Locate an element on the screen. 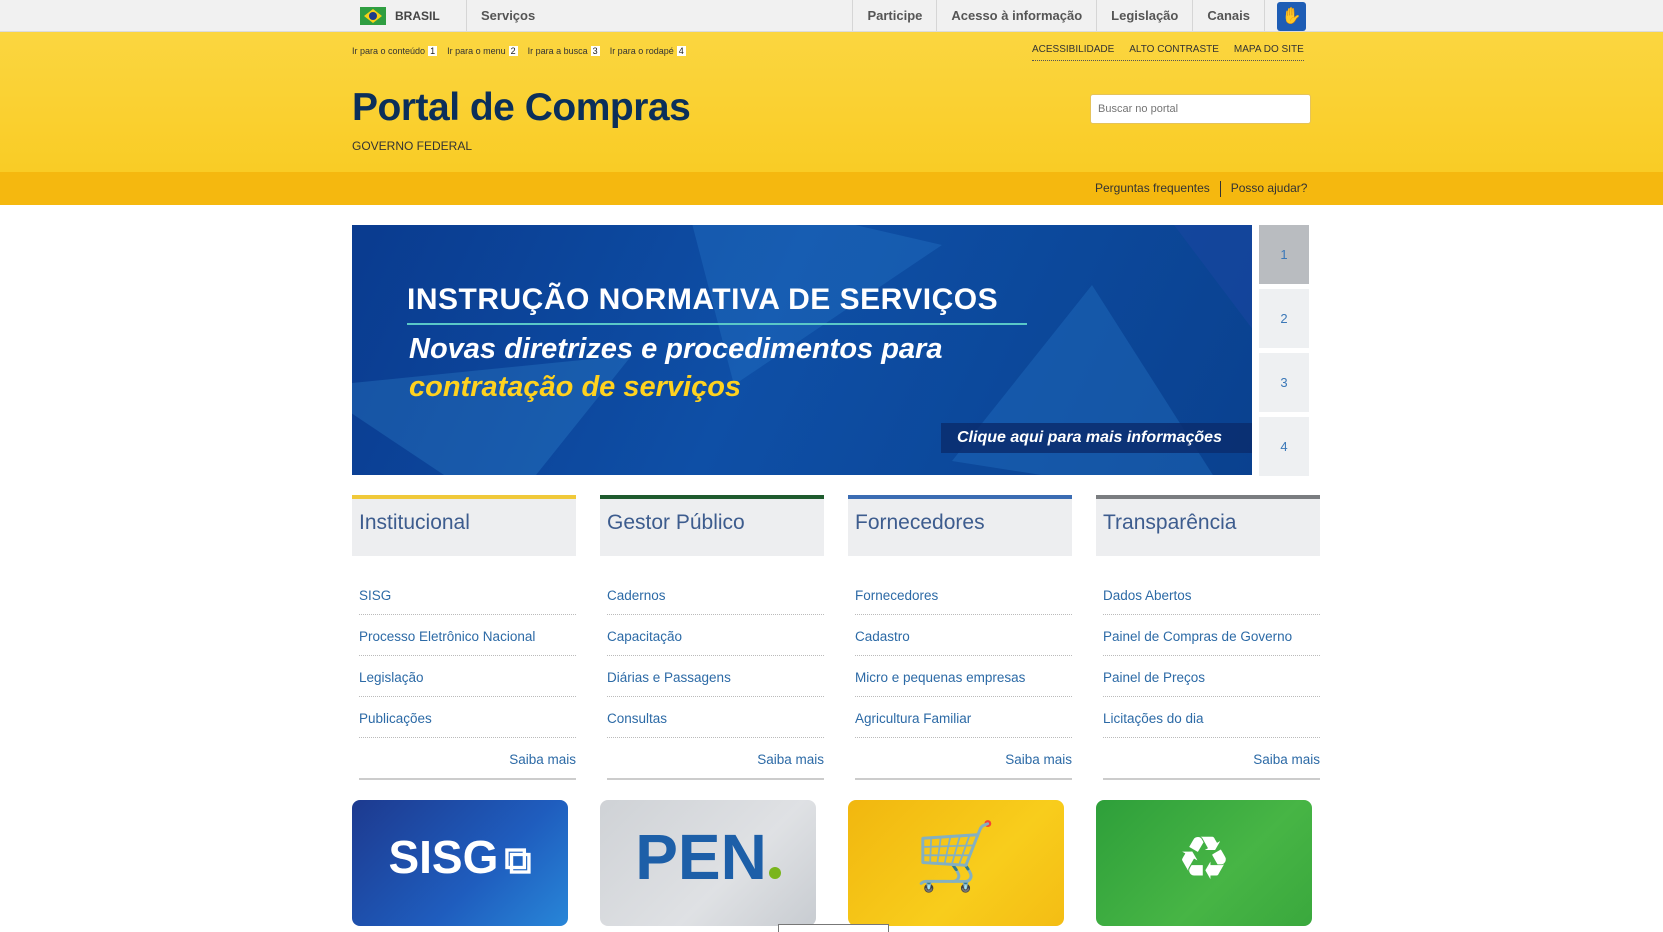 The height and width of the screenshot is (932, 1663). gov-bar-divider is located at coordinates (466, 15).